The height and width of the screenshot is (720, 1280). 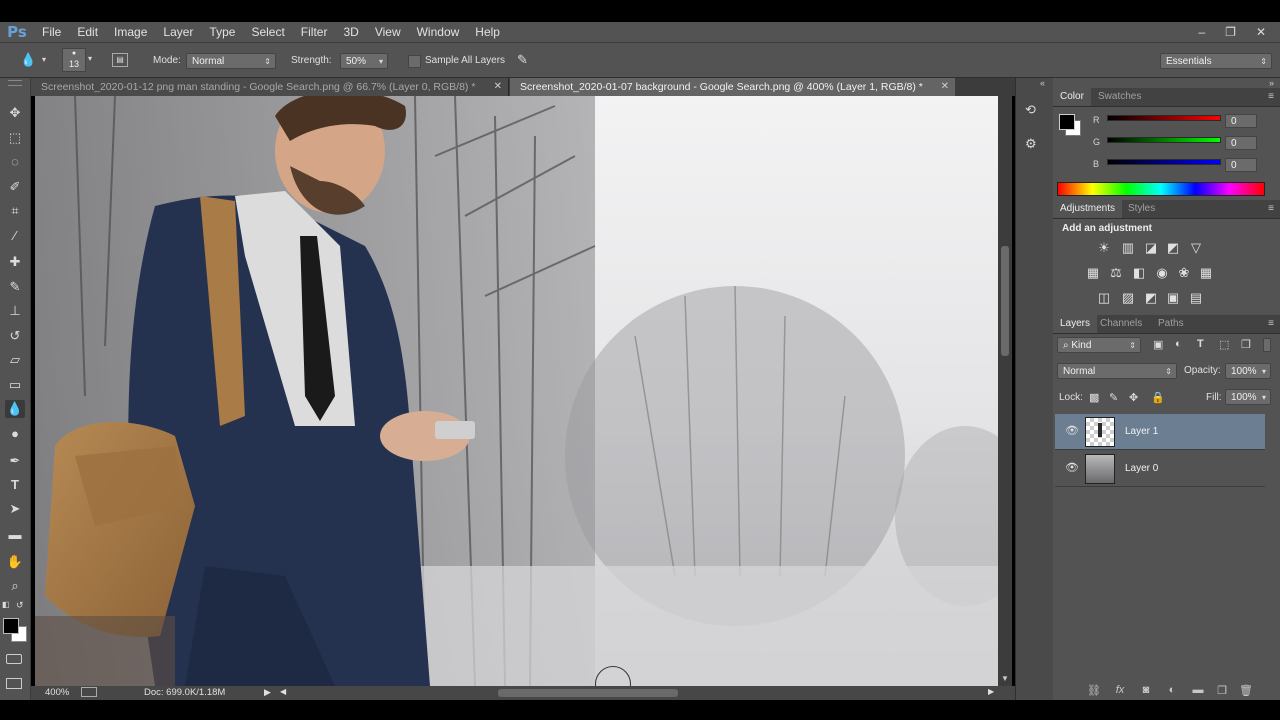 I want to click on blur-tool-preset-icon: 💧, so click(x=28, y=60).